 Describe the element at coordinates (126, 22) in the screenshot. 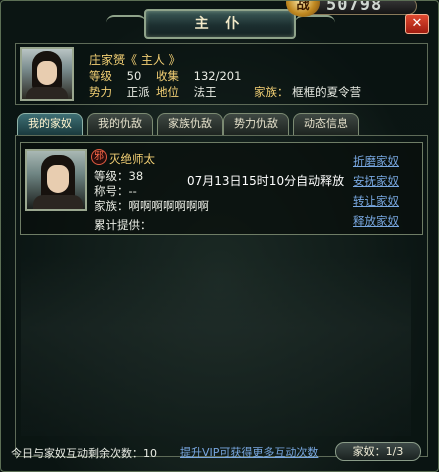

I see `title-ornament-left` at that location.